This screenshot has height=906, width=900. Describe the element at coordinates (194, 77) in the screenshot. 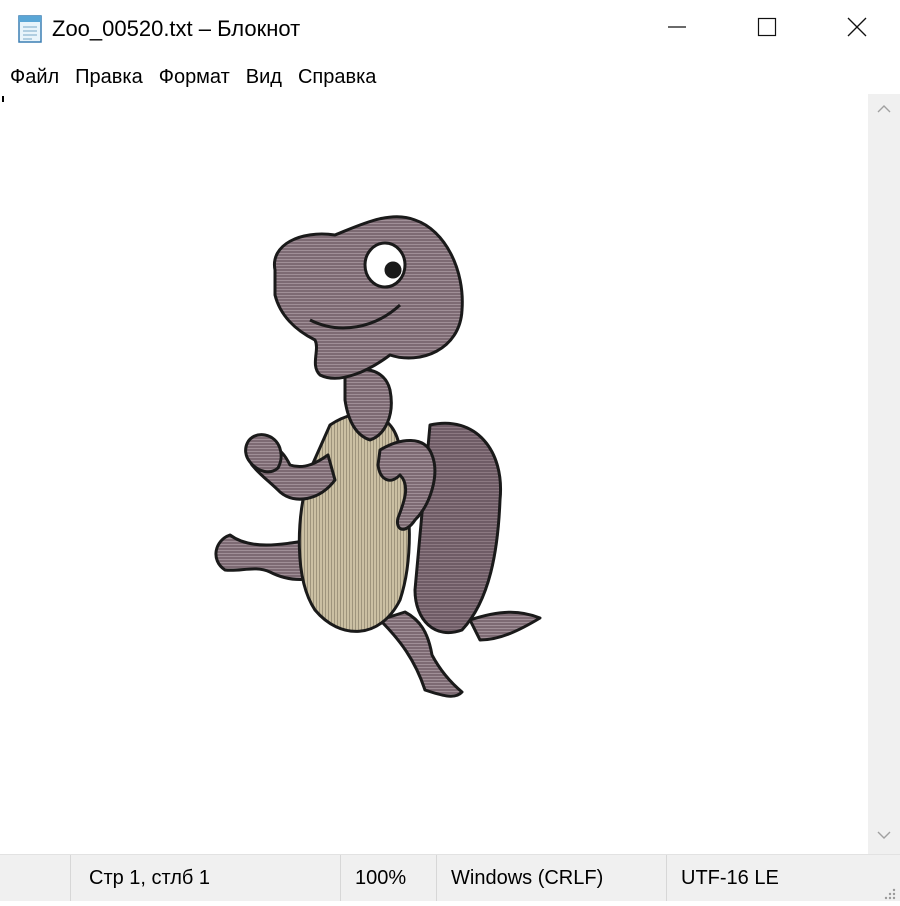

I see `menu-format: Формат` at that location.